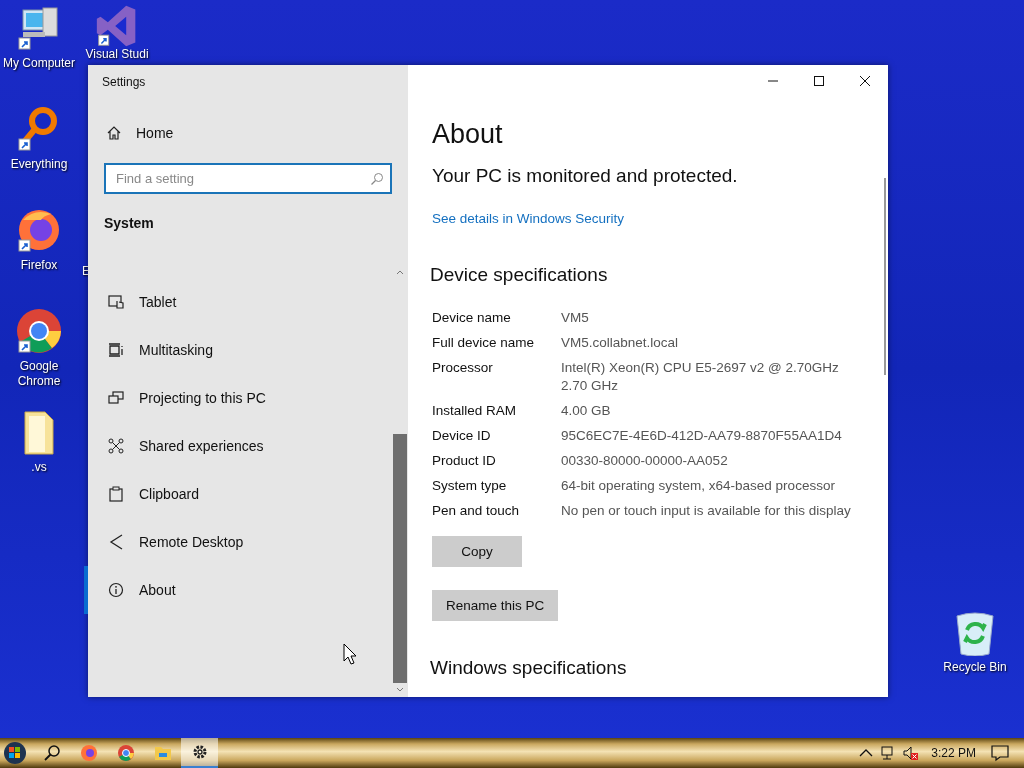 This screenshot has height=768, width=1024. What do you see at coordinates (39, 467) in the screenshot?
I see `icon-label: .vs` at bounding box center [39, 467].